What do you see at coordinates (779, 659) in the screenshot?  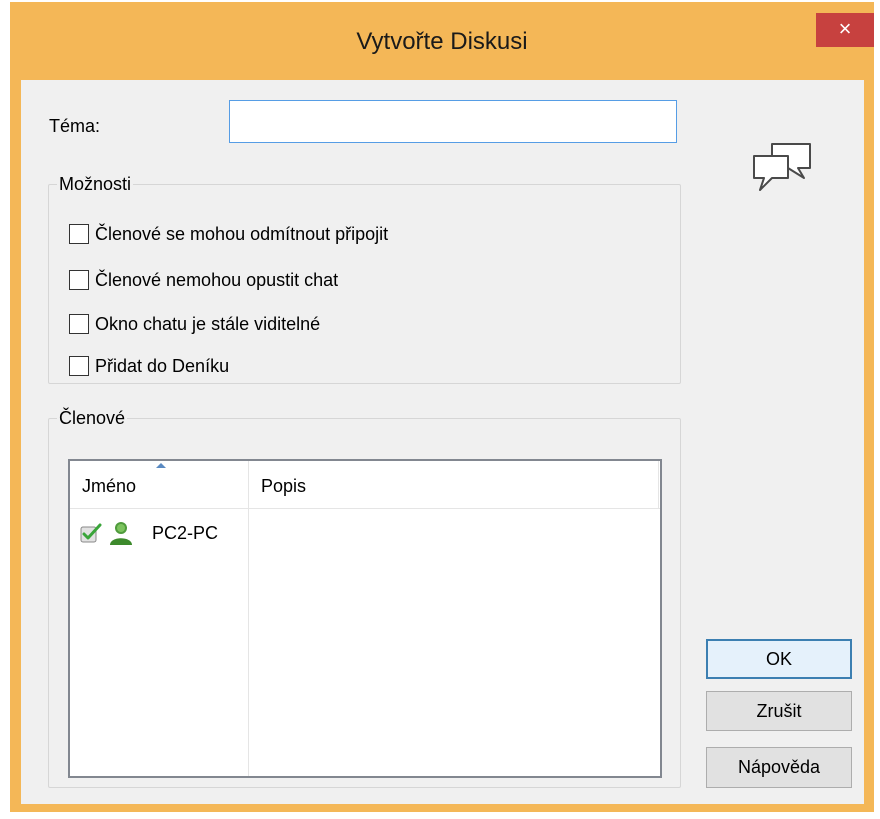 I see `ok-button: OK` at bounding box center [779, 659].